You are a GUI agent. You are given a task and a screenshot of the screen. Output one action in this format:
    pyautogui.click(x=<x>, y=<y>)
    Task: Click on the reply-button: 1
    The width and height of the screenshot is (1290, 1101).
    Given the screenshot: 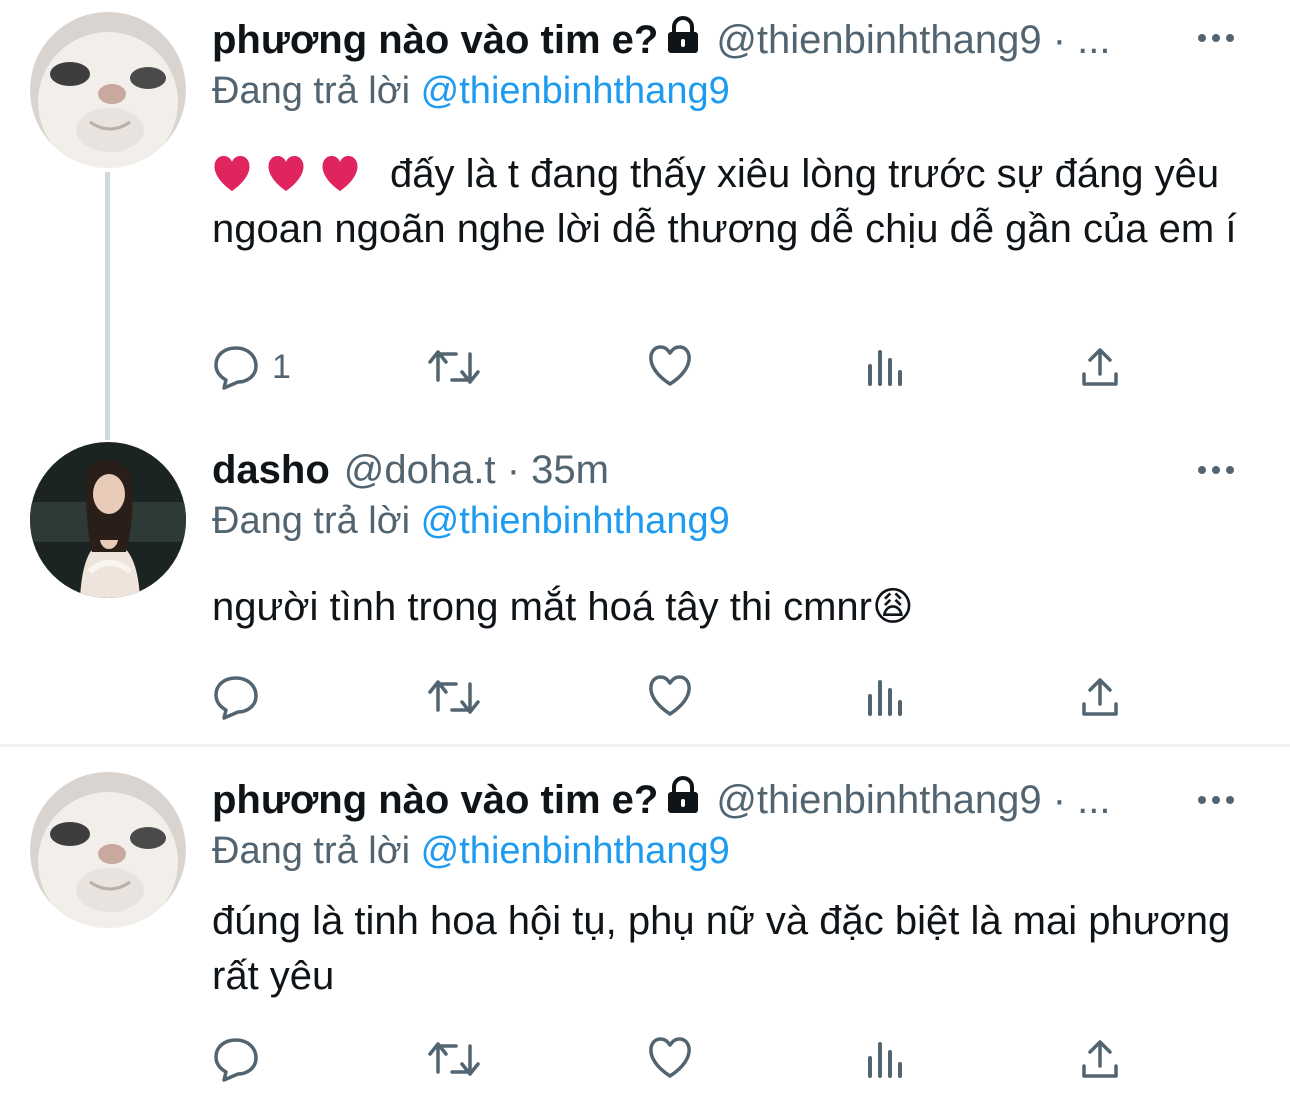 What is the action you would take?
    pyautogui.click(x=251, y=367)
    